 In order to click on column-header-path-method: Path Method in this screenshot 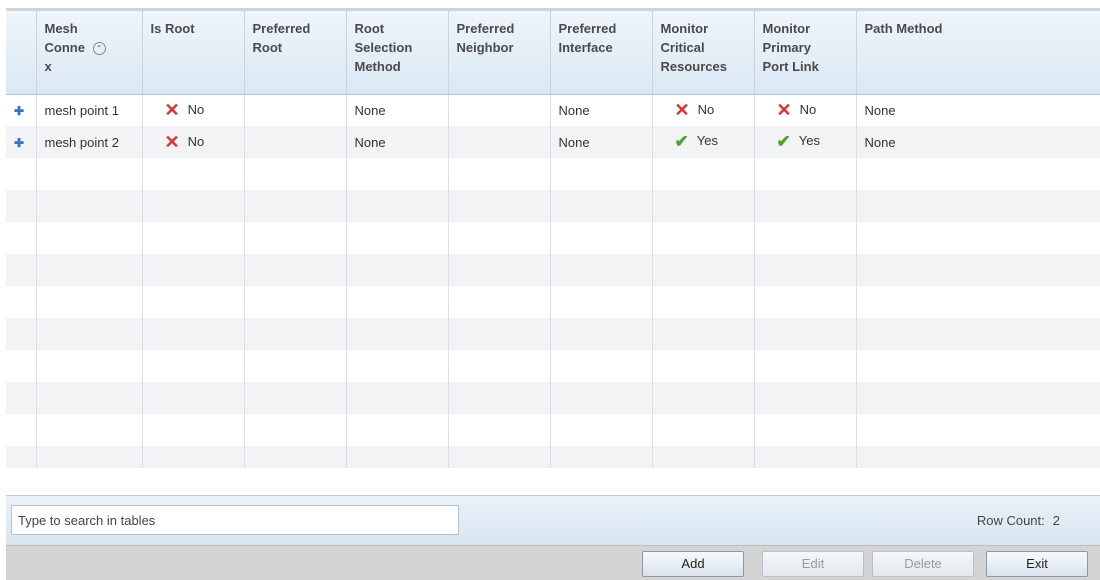, I will do `click(978, 53)`.